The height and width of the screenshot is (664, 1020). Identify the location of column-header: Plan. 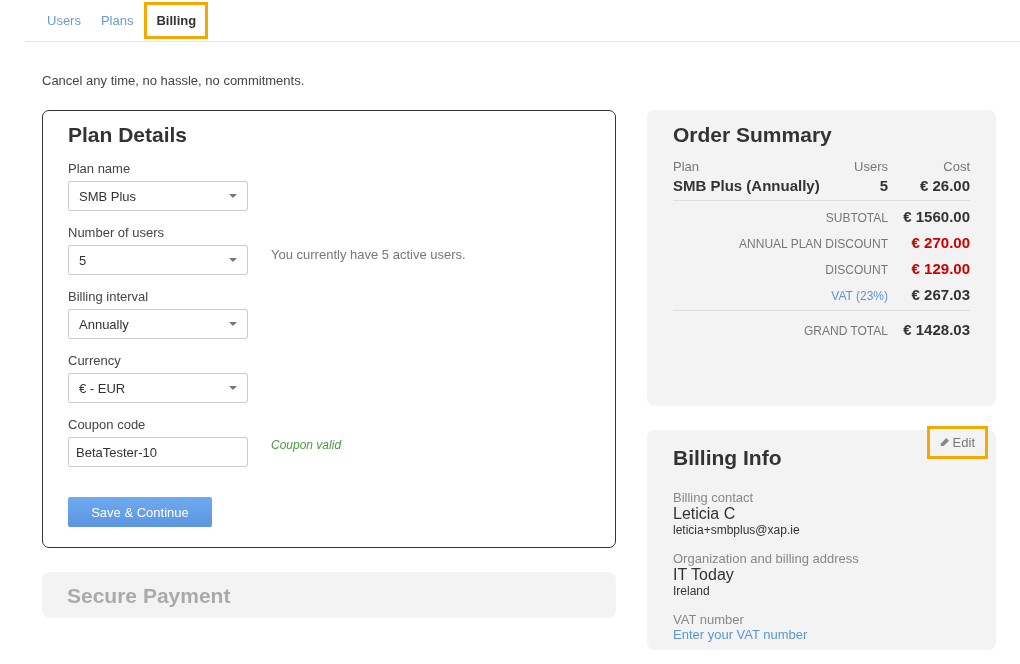
(687, 166).